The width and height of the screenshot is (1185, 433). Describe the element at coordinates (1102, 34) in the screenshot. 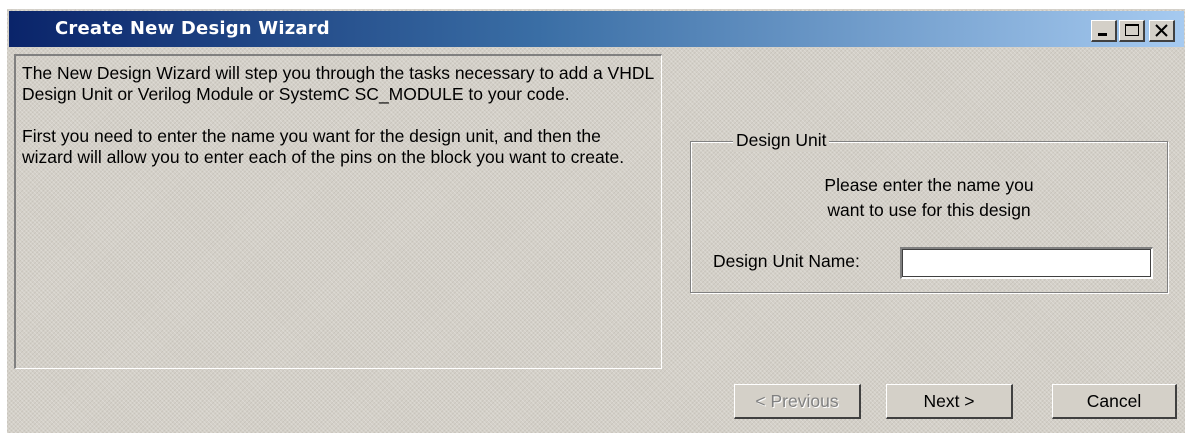

I see `minimize-icon` at that location.